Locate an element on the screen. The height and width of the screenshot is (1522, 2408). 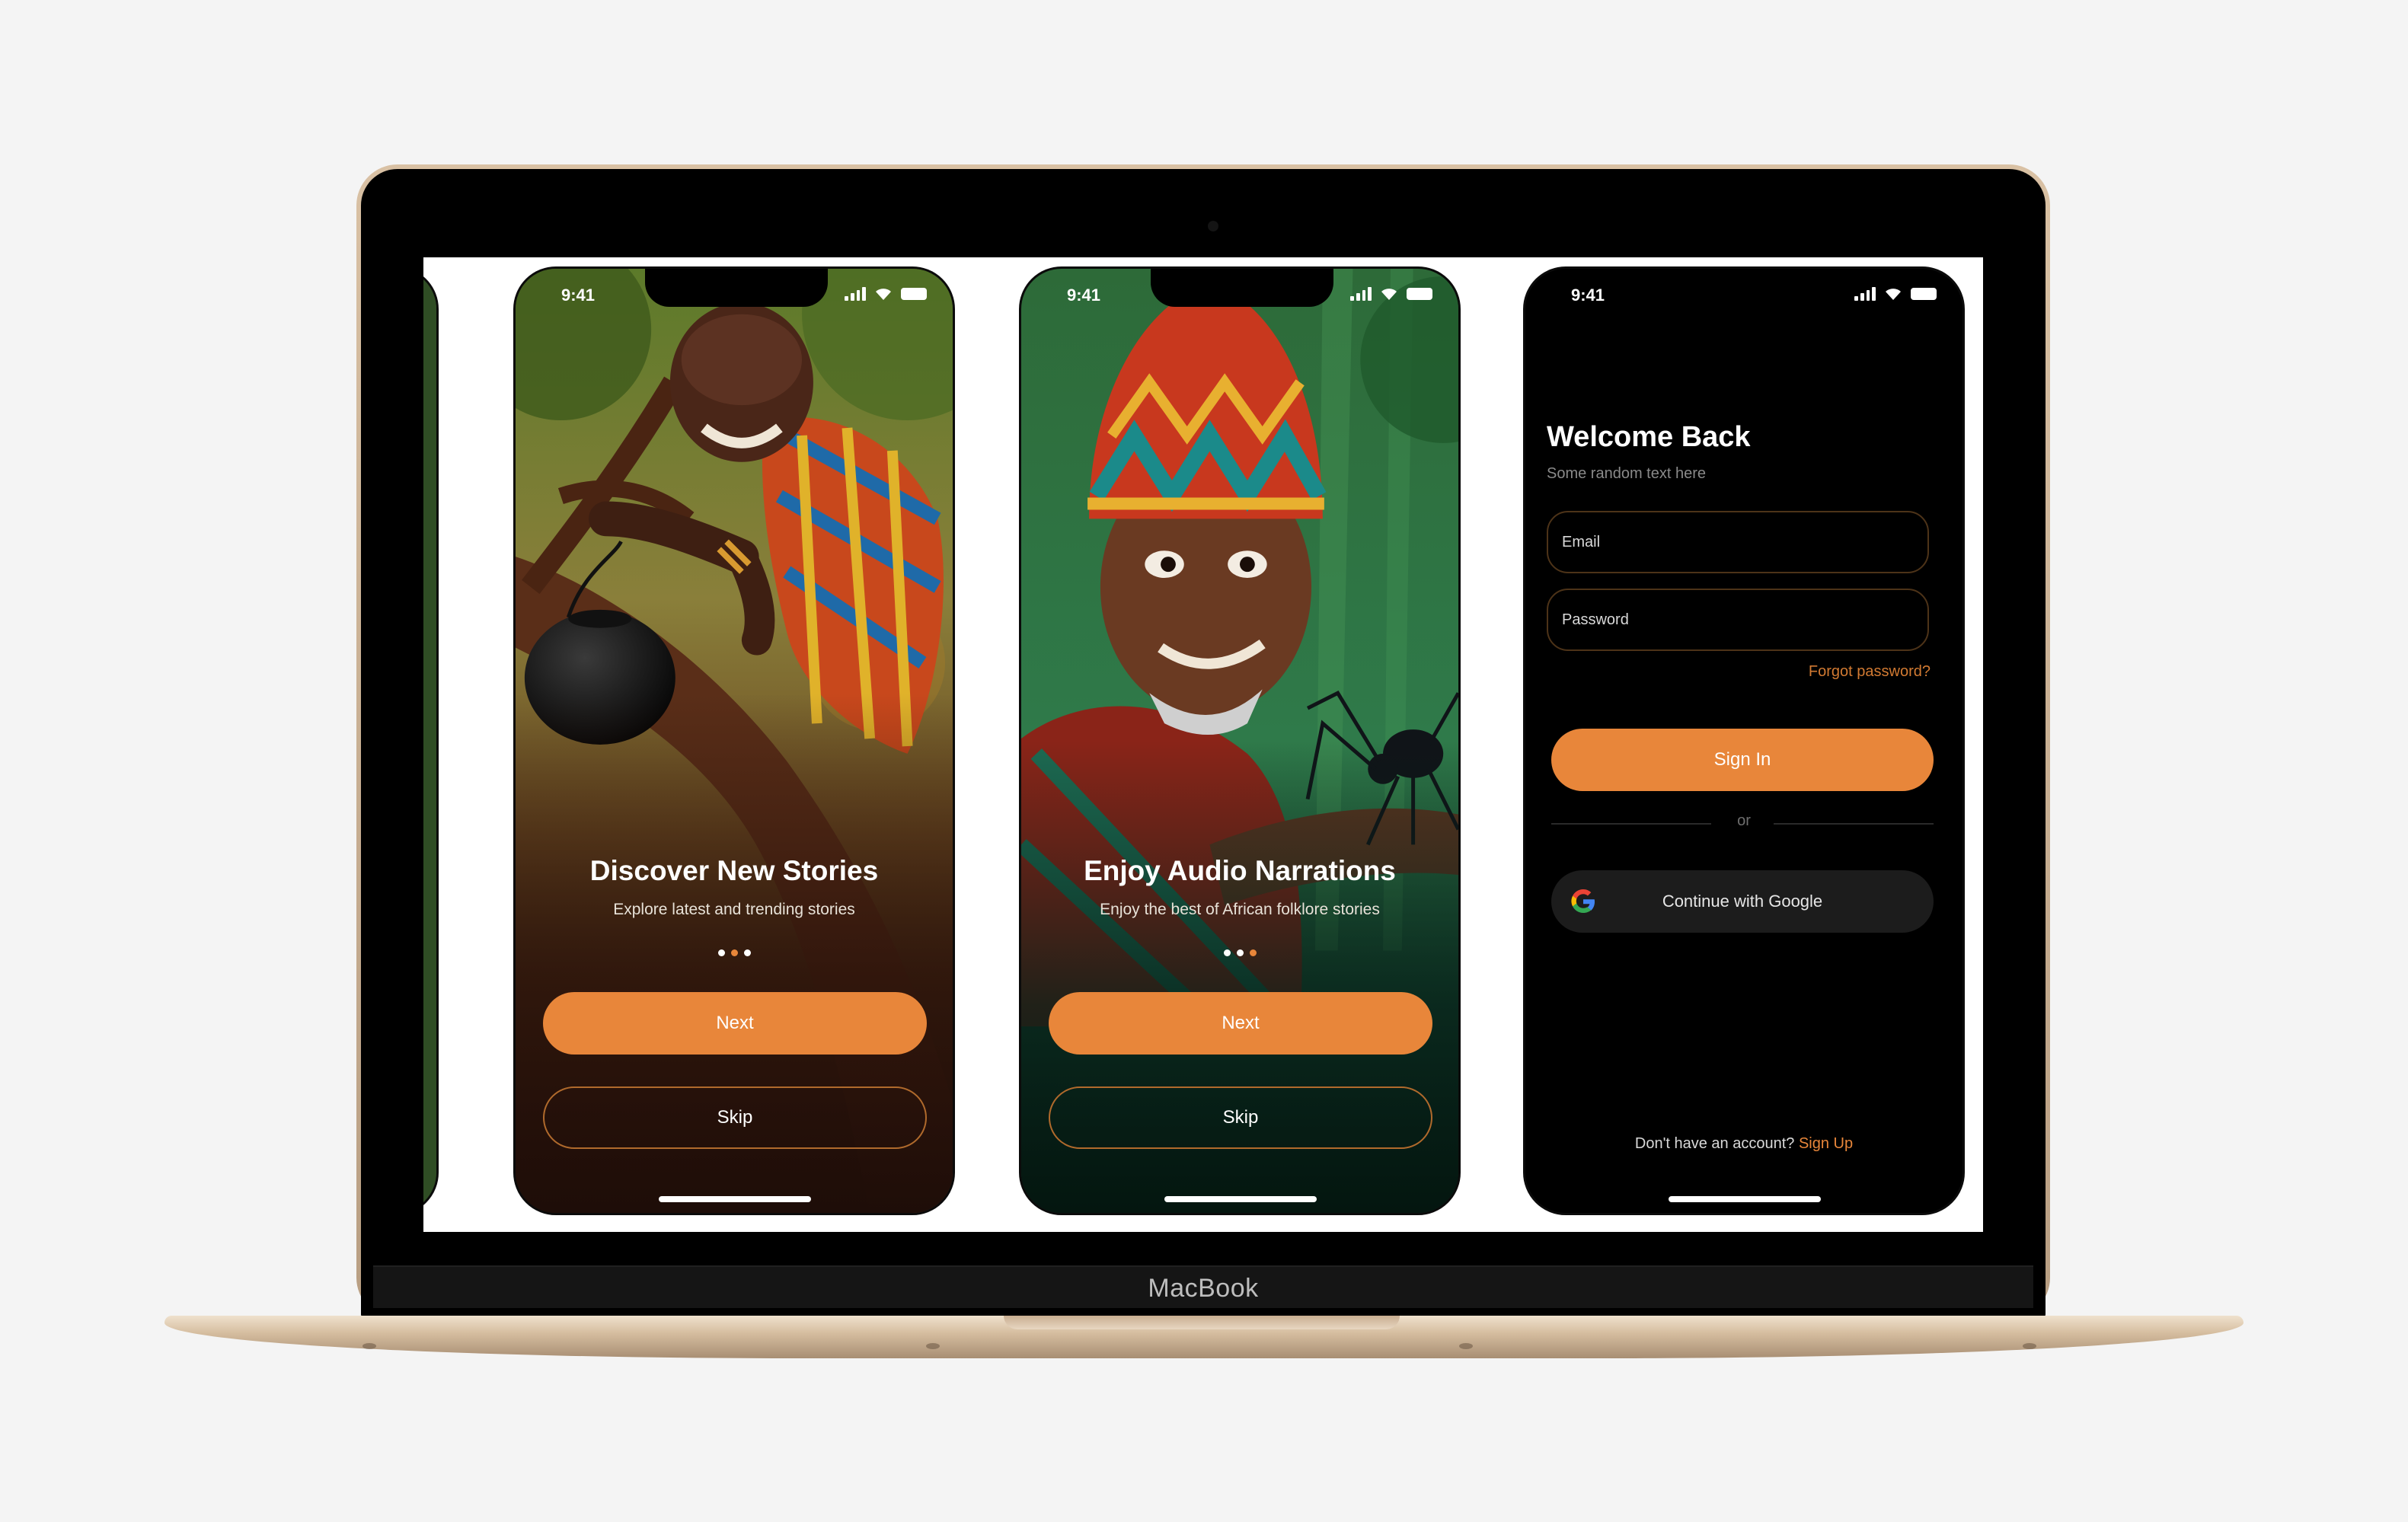
google-button-label: Continue with Google is located at coordinates (1743, 901).